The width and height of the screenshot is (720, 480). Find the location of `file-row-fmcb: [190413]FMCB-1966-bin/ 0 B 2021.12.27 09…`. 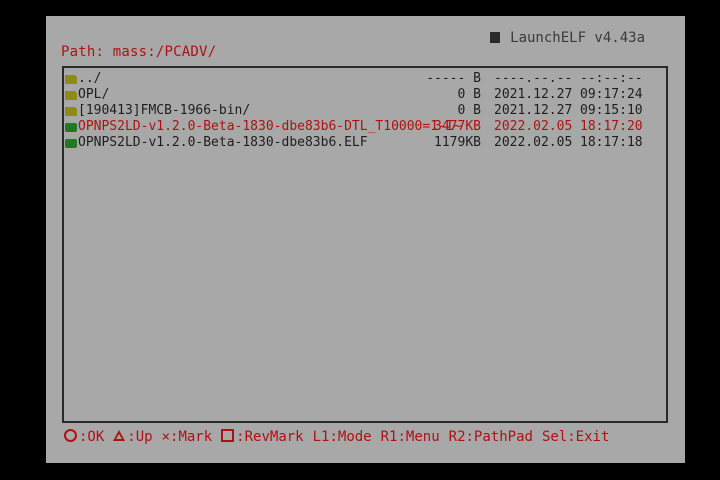

file-row-fmcb: [190413]FMCB-1966-bin/ 0 B 2021.12.27 09… is located at coordinates (365, 111).